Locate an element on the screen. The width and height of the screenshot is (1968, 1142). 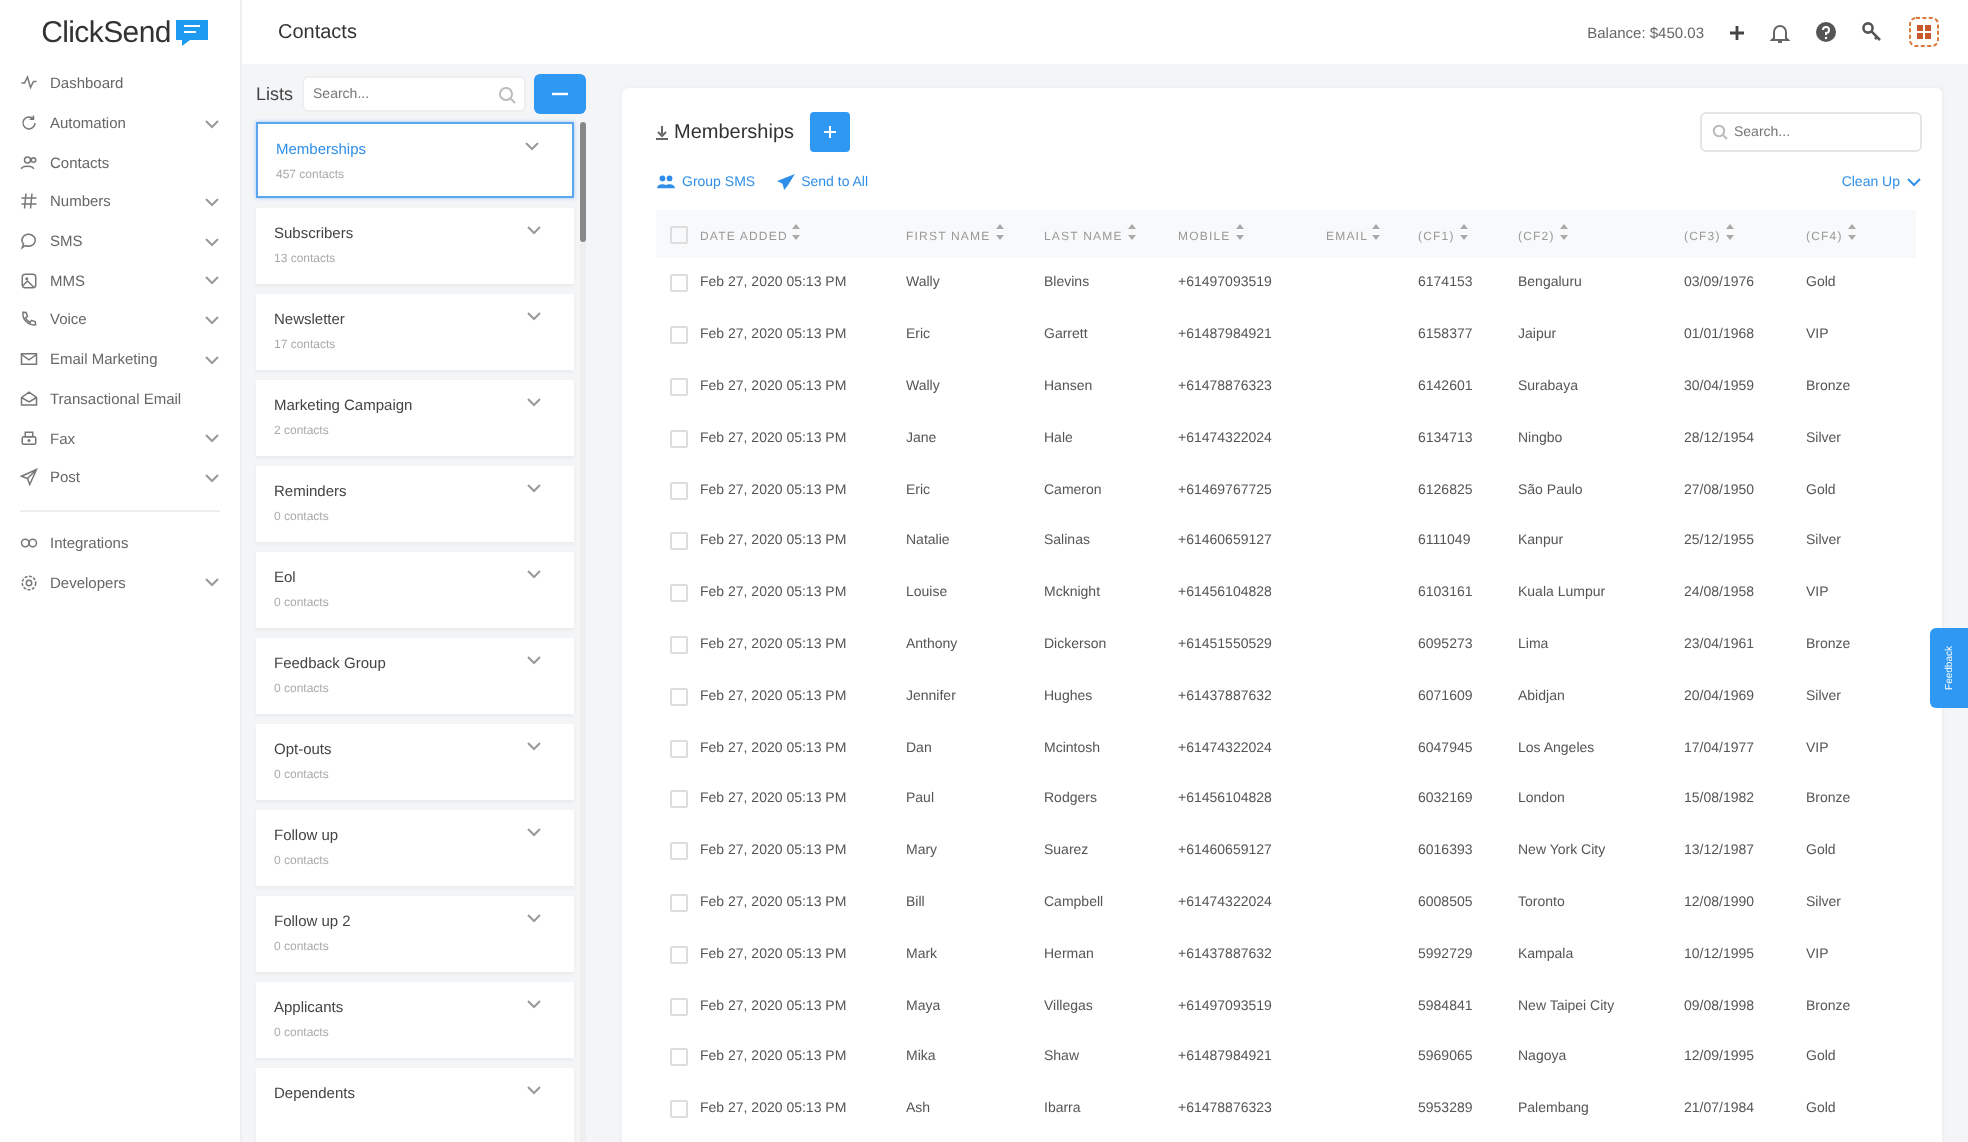
logo-text: ClickSend is located at coordinates (106, 32).